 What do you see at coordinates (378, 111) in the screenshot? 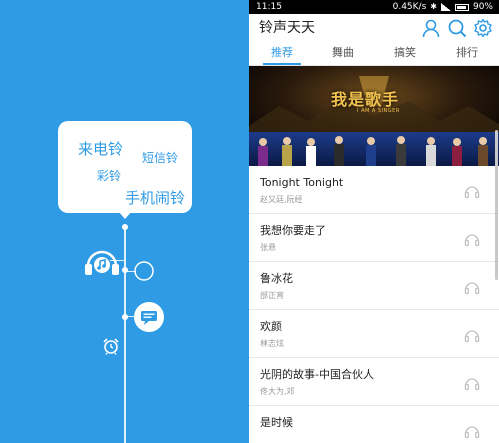
I see `banner-logo-subtext: I AM A SINGER` at bounding box center [378, 111].